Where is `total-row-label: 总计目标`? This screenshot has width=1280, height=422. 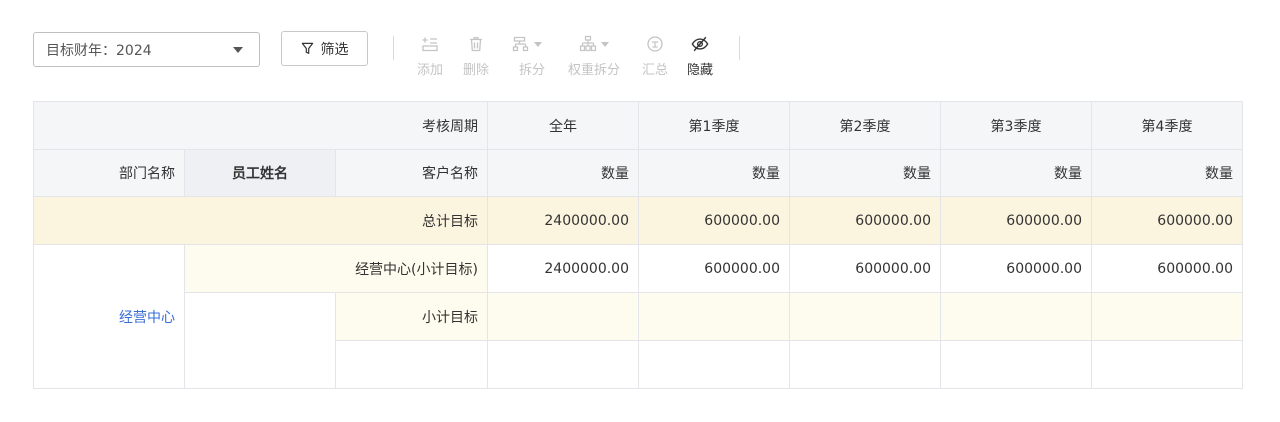 total-row-label: 总计目标 is located at coordinates (261, 221).